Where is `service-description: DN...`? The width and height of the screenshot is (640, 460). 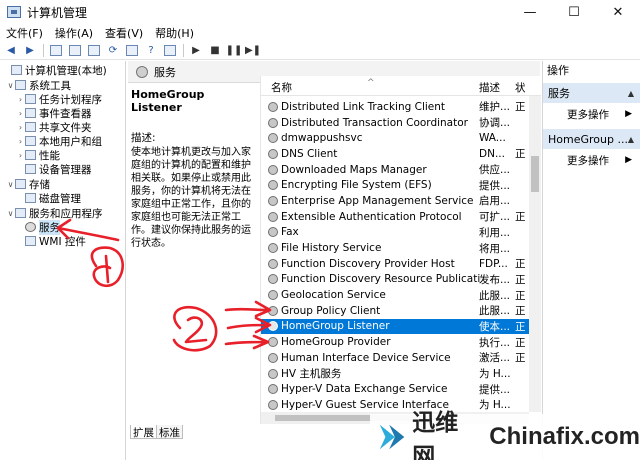
service-description: DN... is located at coordinates (492, 153).